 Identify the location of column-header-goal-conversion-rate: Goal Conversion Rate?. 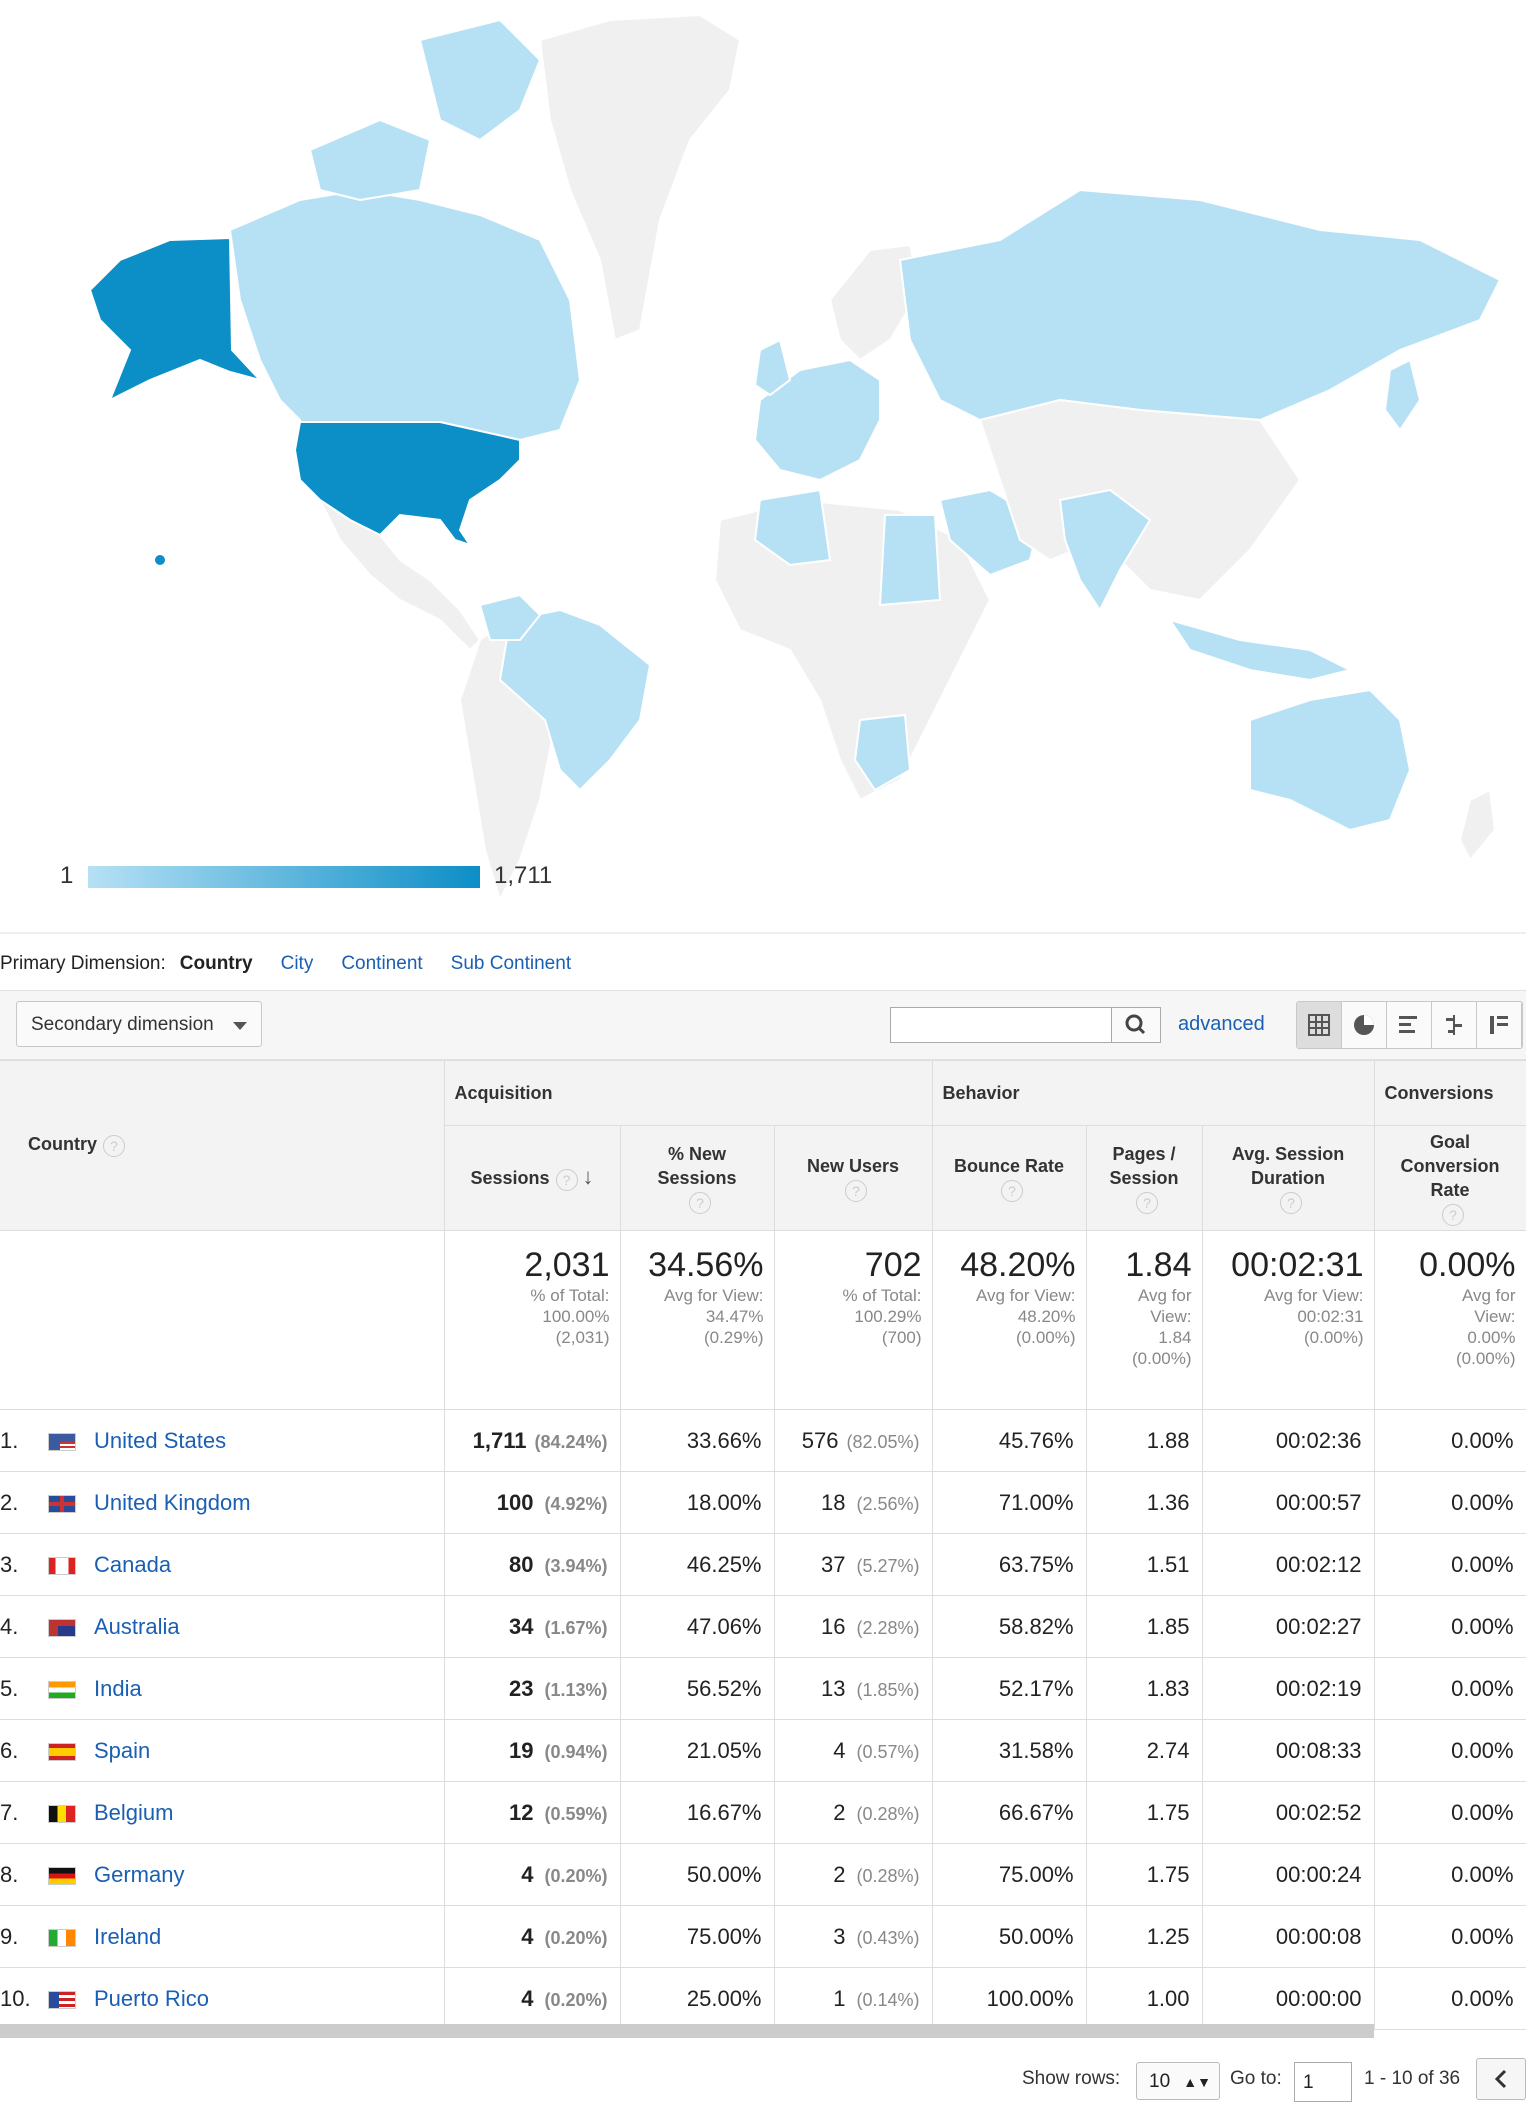
(1449, 1178).